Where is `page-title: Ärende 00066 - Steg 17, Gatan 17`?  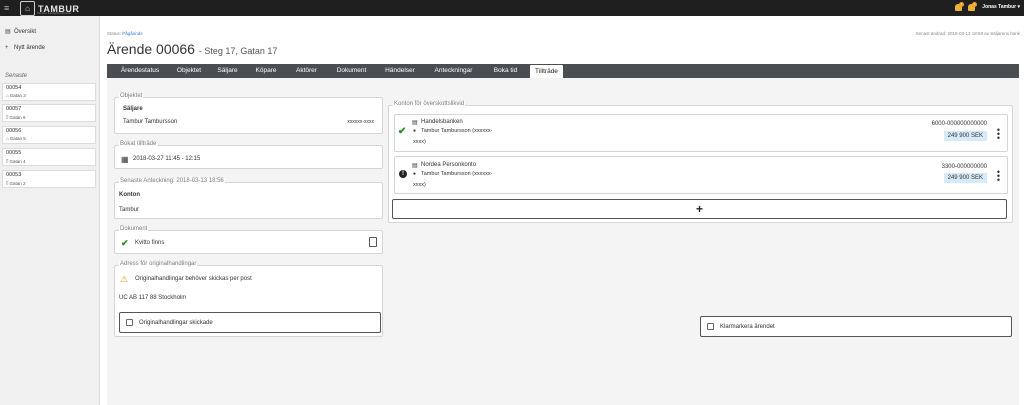
page-title: Ärende 00066 - Steg 17, Gatan 17 is located at coordinates (192, 49).